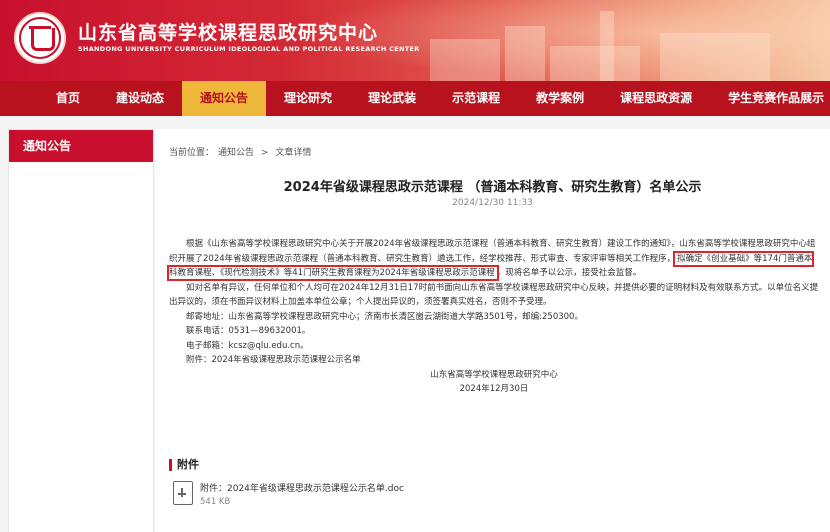  What do you see at coordinates (224, 98) in the screenshot?
I see `nav-item-notices: 通知公告` at bounding box center [224, 98].